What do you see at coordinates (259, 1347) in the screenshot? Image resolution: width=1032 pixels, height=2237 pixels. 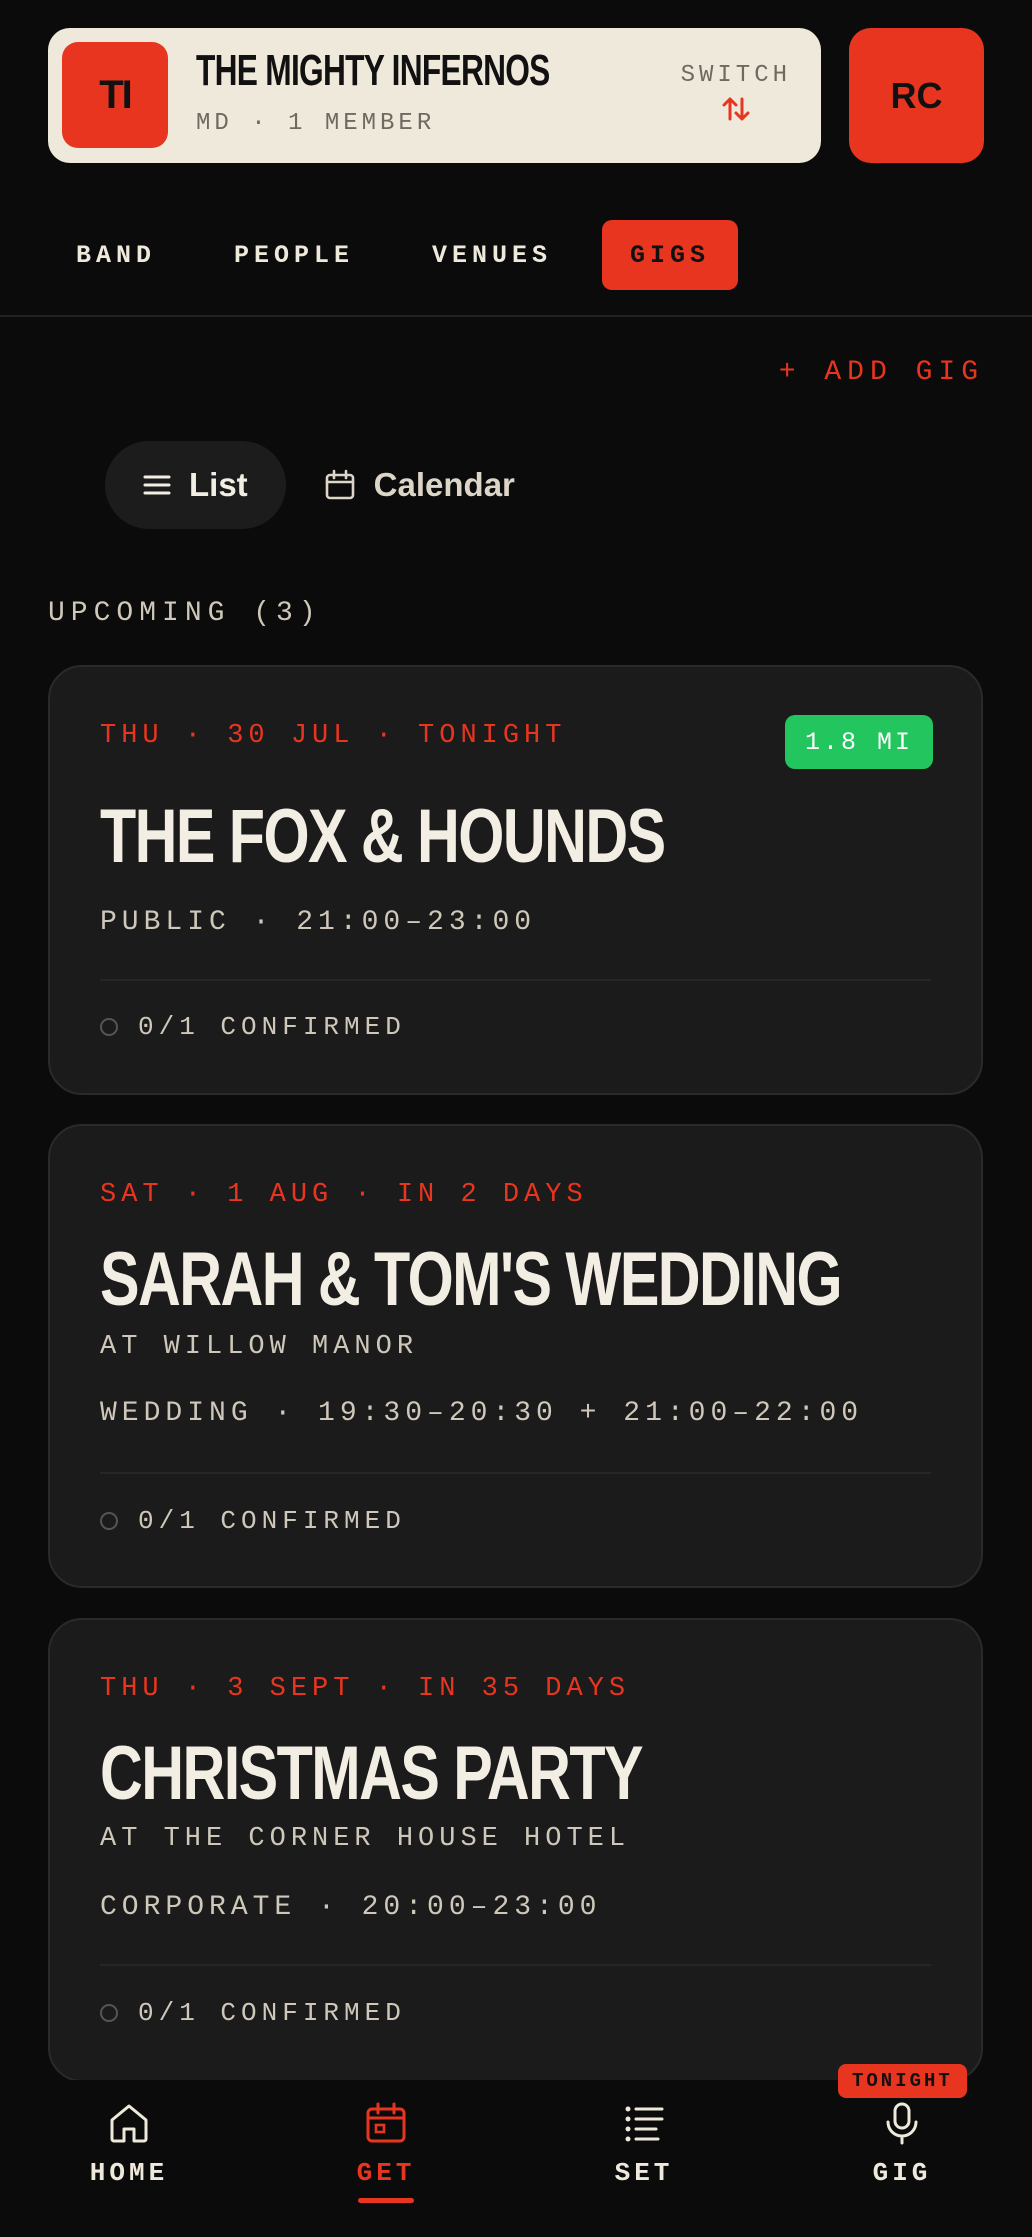 I see `gig-venue: AT WILLOW MANOR` at bounding box center [259, 1347].